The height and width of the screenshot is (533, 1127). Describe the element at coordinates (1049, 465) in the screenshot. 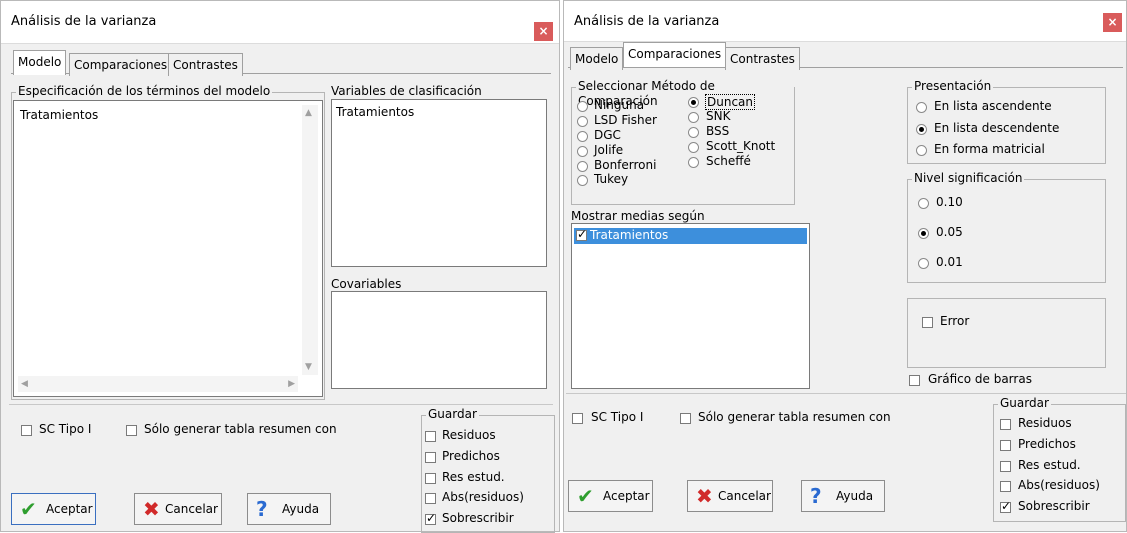

I see `right-guardar-resestud-label: Res estud.` at that location.